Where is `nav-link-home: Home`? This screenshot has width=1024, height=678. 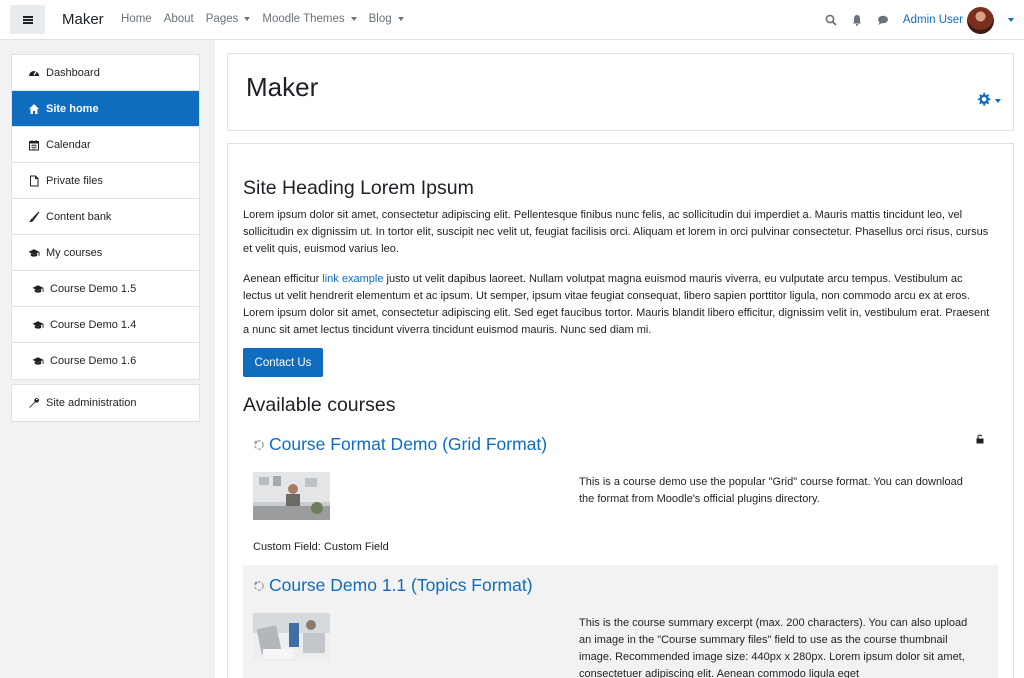
nav-link-home: Home is located at coordinates (136, 19).